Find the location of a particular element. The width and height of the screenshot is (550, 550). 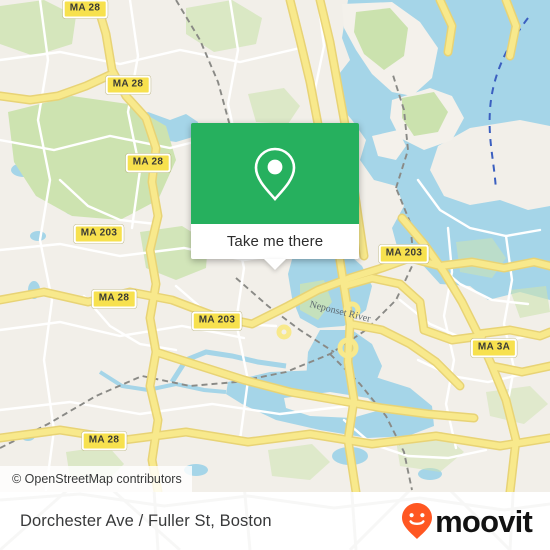

destination-callout: Take me there is located at coordinates (275, 196).